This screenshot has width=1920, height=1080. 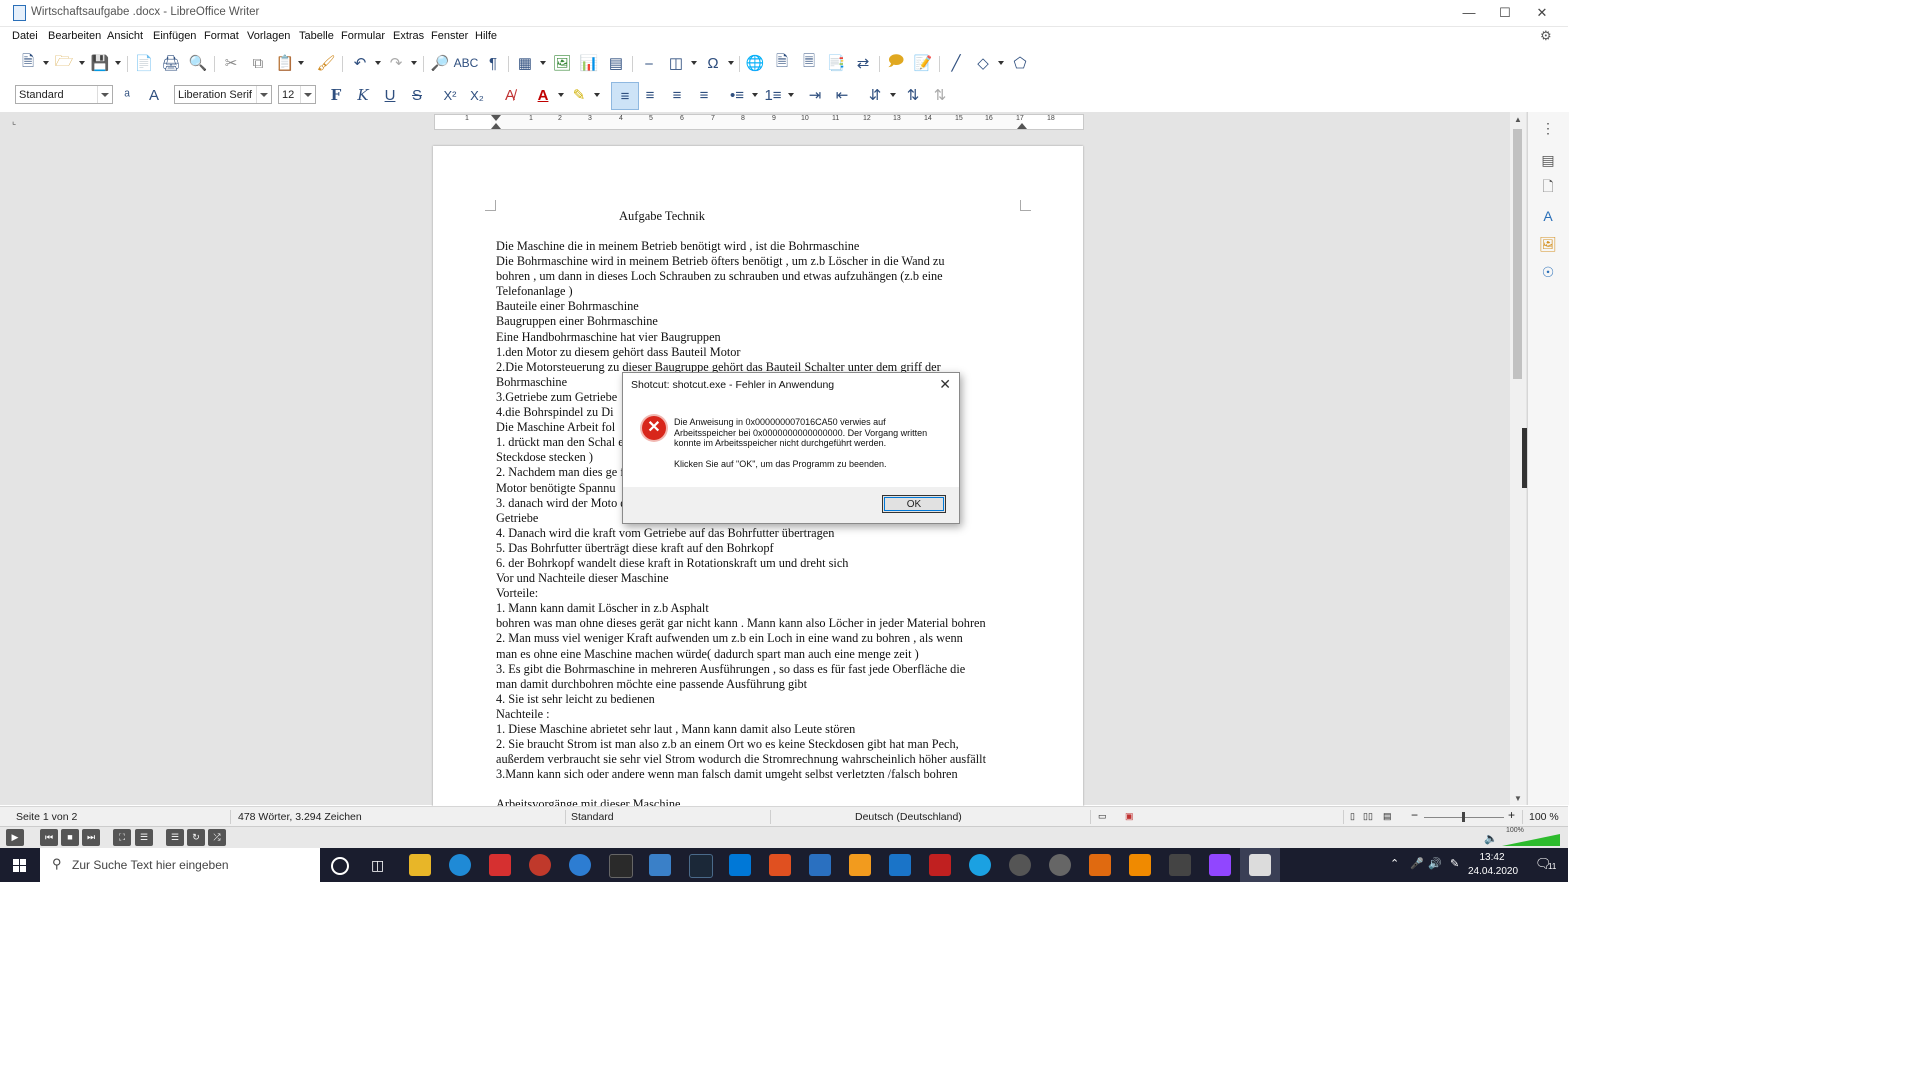 I want to click on navigator-icon: ☉, so click(x=1548, y=272).